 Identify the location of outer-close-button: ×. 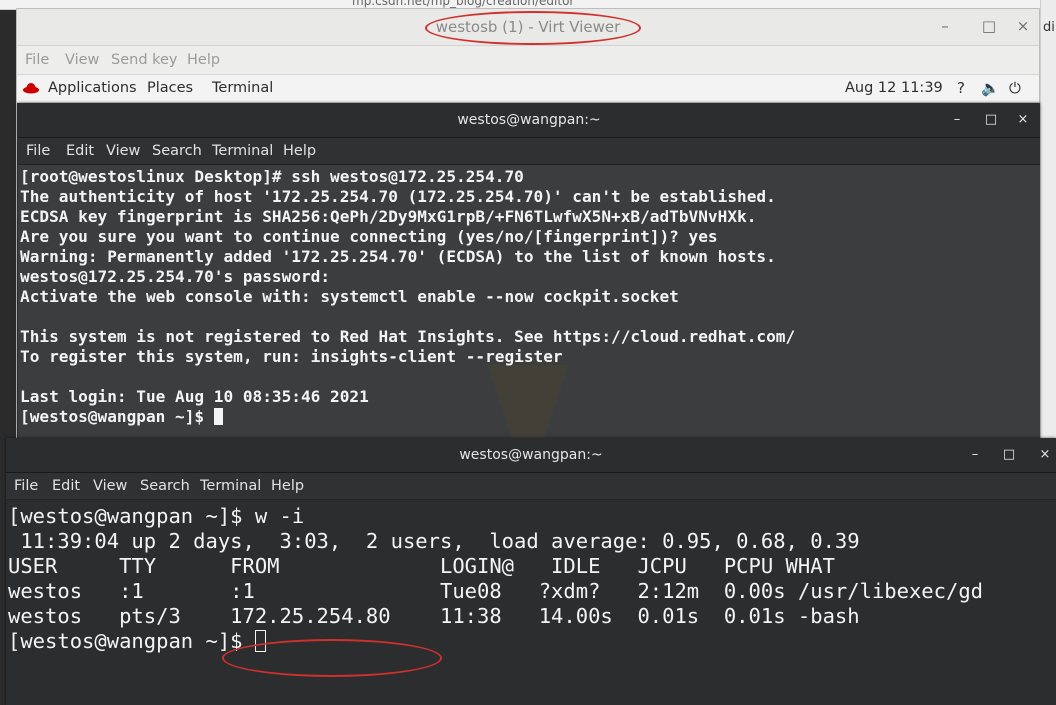
(1045, 455).